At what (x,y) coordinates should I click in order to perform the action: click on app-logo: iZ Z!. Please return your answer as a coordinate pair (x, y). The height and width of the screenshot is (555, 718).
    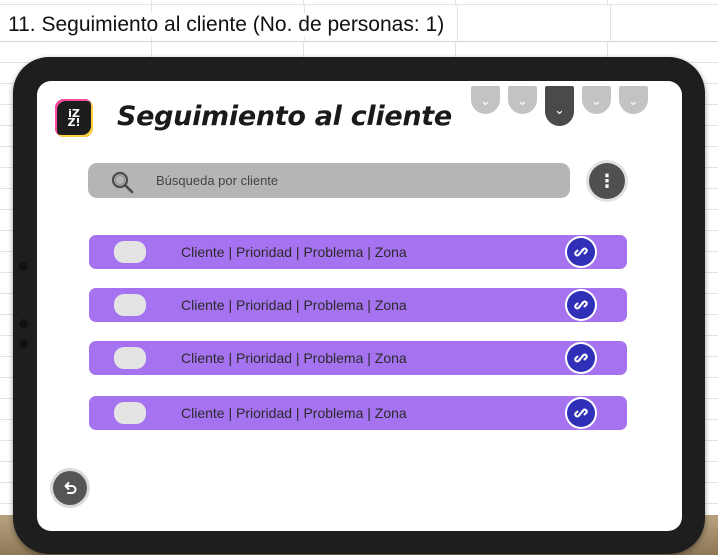
    Looking at the image, I should click on (74, 118).